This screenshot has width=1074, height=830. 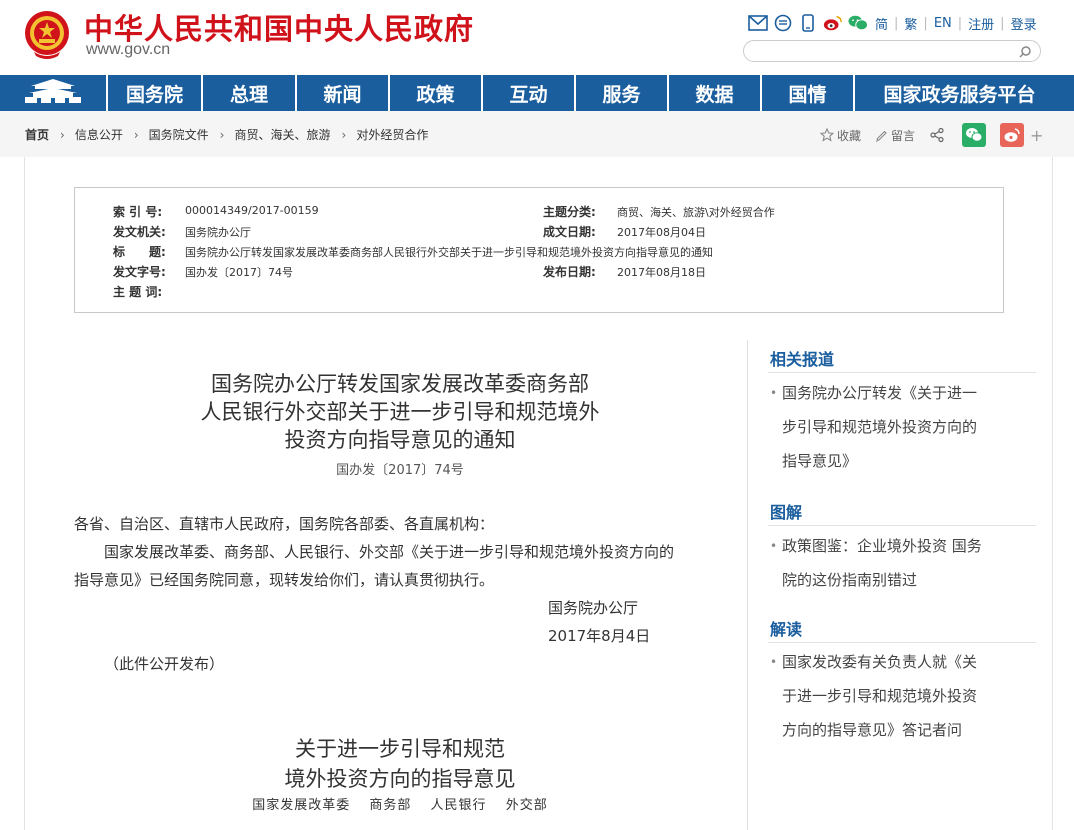 I want to click on breadcrumb-home: 首页, so click(x=37, y=134).